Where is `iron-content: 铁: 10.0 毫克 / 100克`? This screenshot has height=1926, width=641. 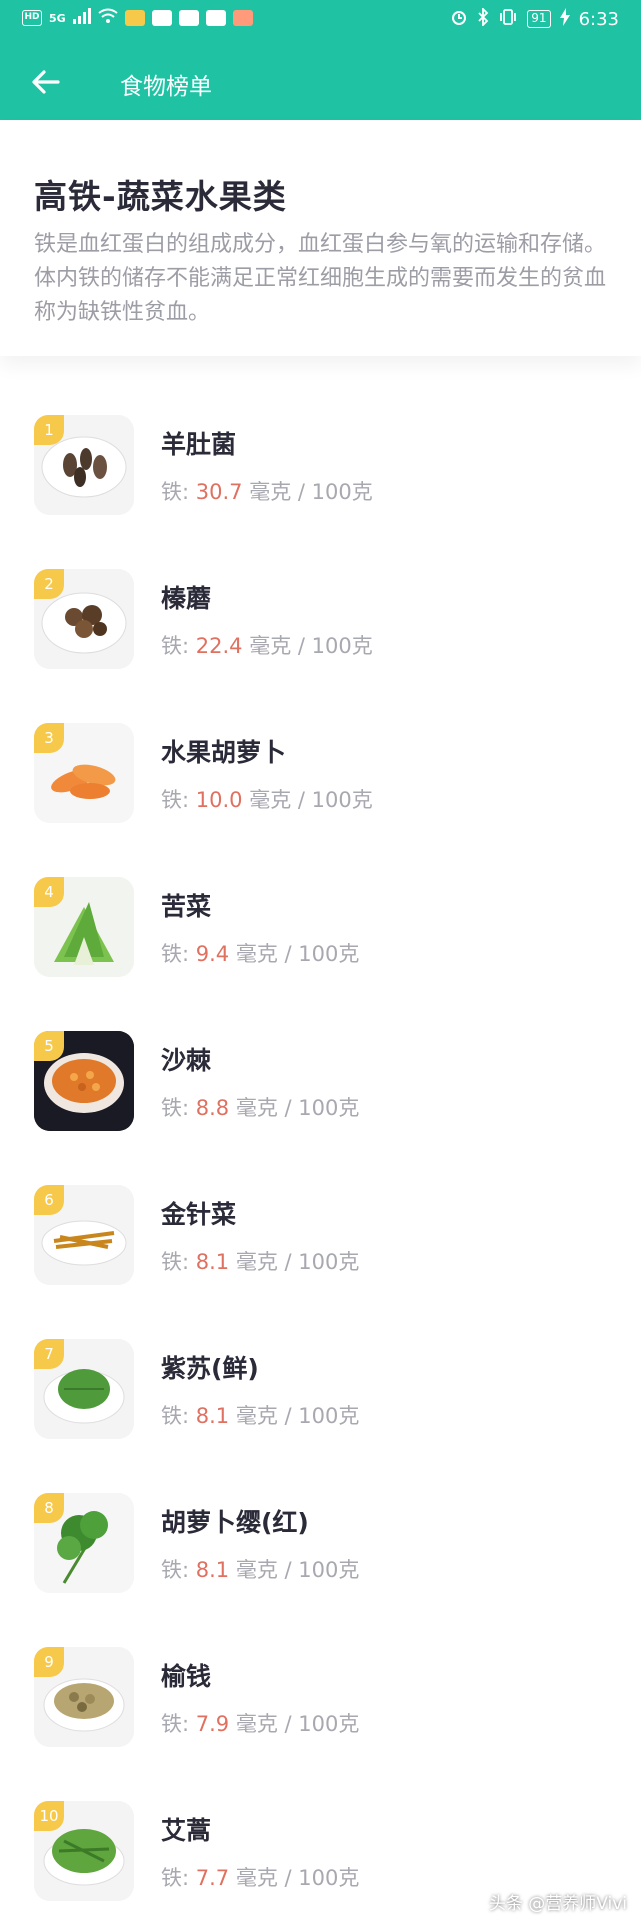 iron-content: 铁: 10.0 毫克 / 100克 is located at coordinates (267, 799).